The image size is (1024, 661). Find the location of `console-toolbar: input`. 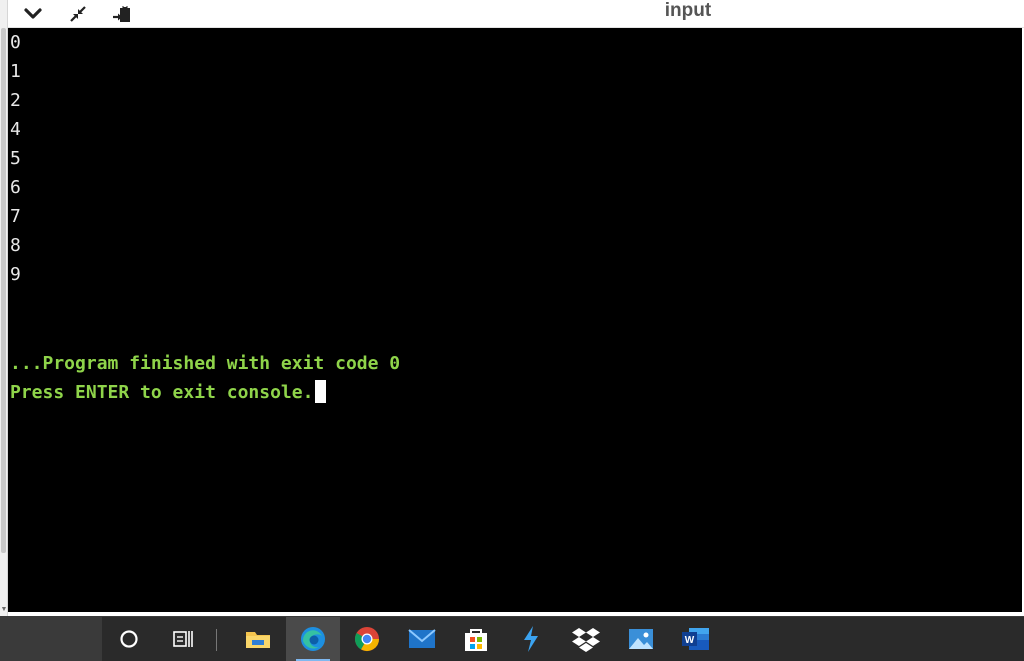

console-toolbar: input is located at coordinates (516, 14).